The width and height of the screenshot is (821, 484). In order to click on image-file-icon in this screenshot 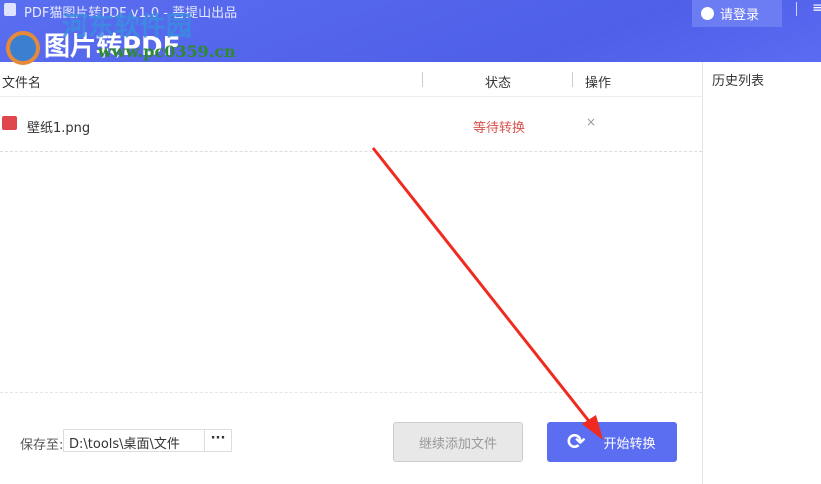, I will do `click(9, 123)`.